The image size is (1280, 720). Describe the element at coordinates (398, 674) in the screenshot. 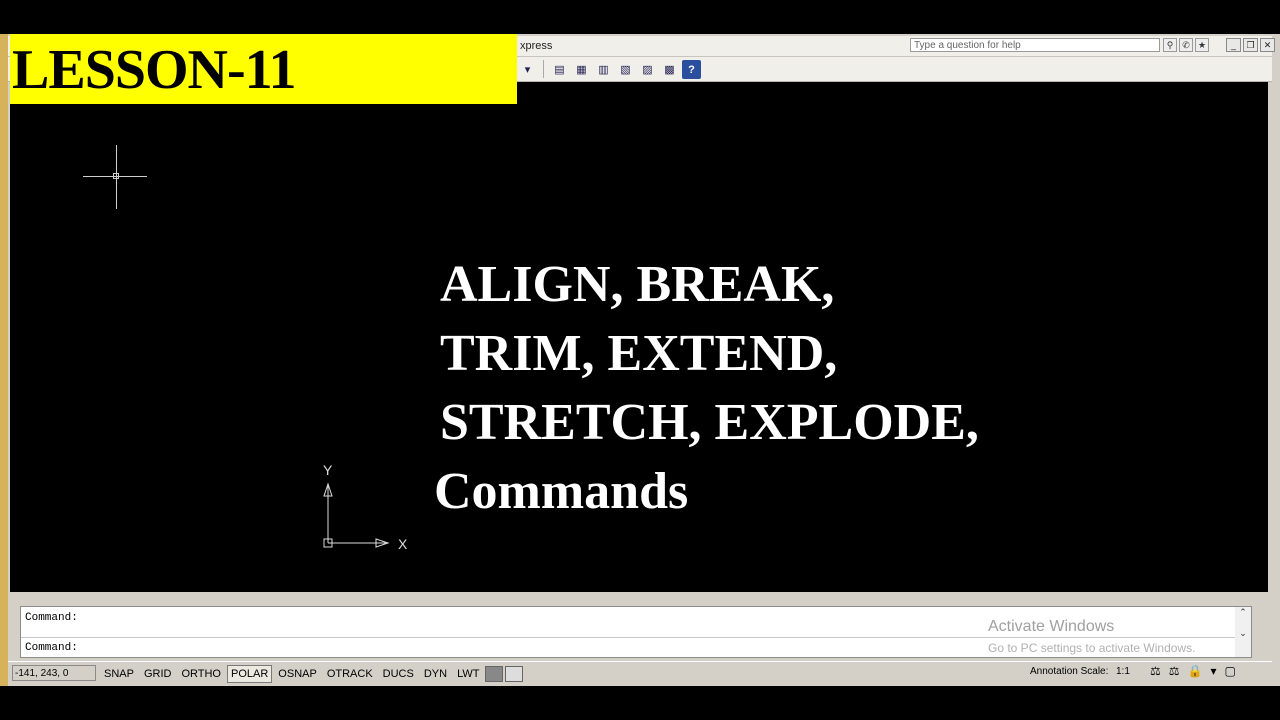

I see `ducs-toggle: DUCS` at that location.